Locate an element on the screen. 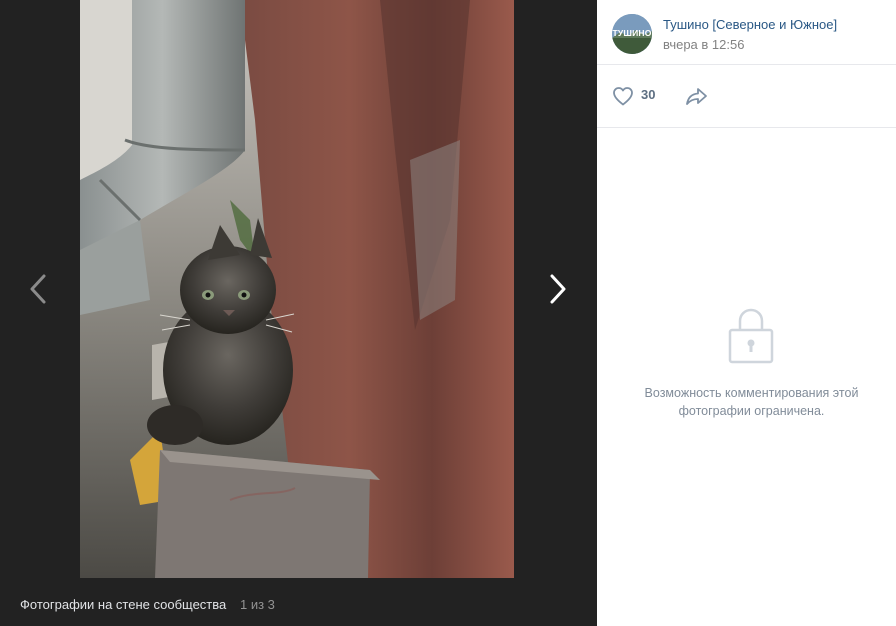 Image resolution: width=896 pixels, height=626 pixels. chevron-right-icon is located at coordinates (558, 289).